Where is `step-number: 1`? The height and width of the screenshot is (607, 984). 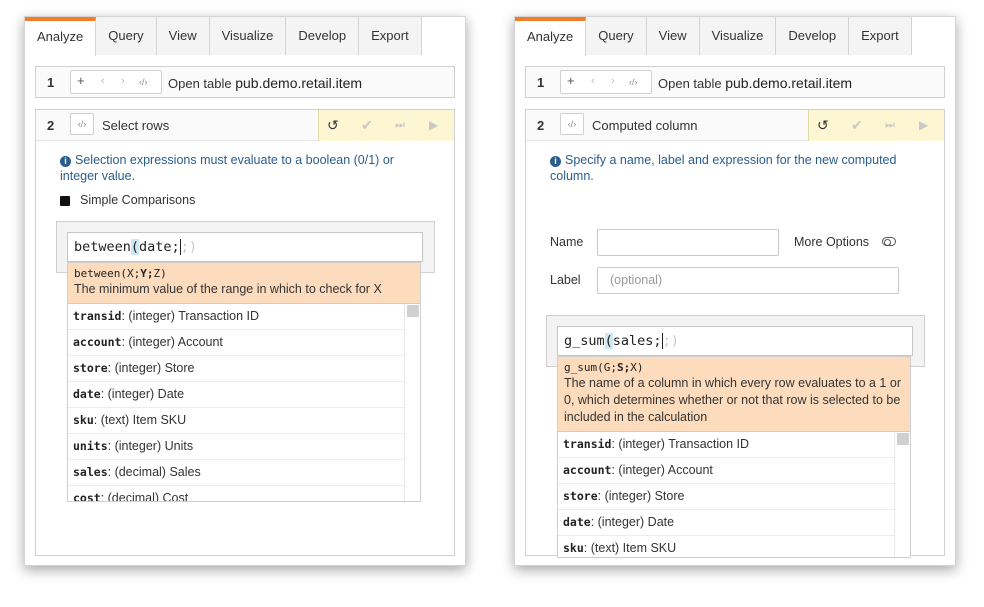
step-number: 1 is located at coordinates (51, 82).